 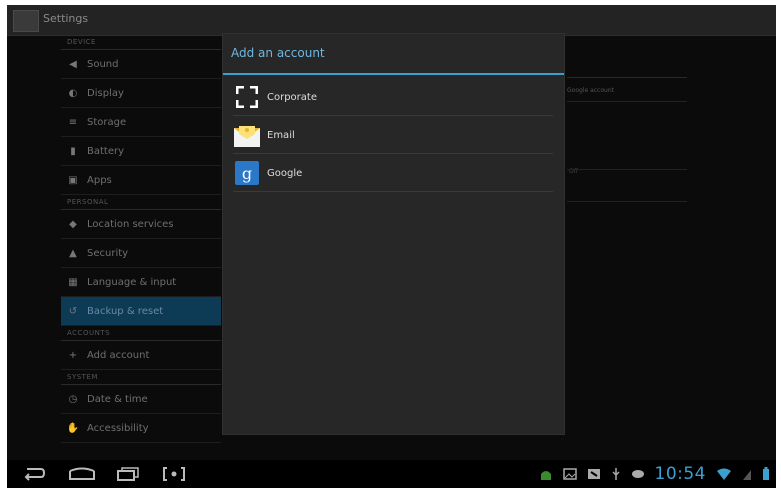 What do you see at coordinates (105, 93) in the screenshot?
I see `sidebar-item-label: Display` at bounding box center [105, 93].